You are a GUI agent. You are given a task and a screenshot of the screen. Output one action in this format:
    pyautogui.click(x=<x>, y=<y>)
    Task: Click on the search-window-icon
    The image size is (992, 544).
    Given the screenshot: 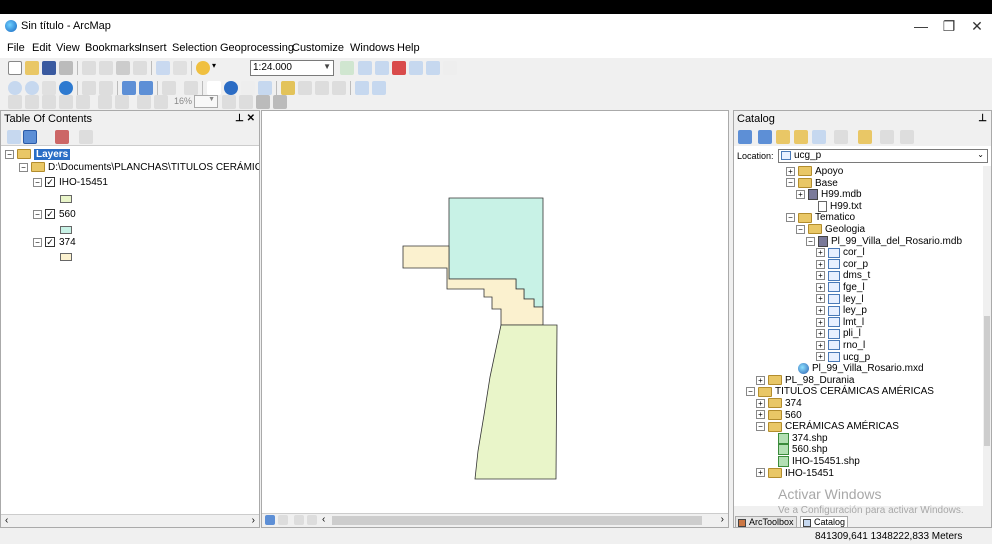 What is the action you would take?
    pyautogui.click(x=399, y=68)
    